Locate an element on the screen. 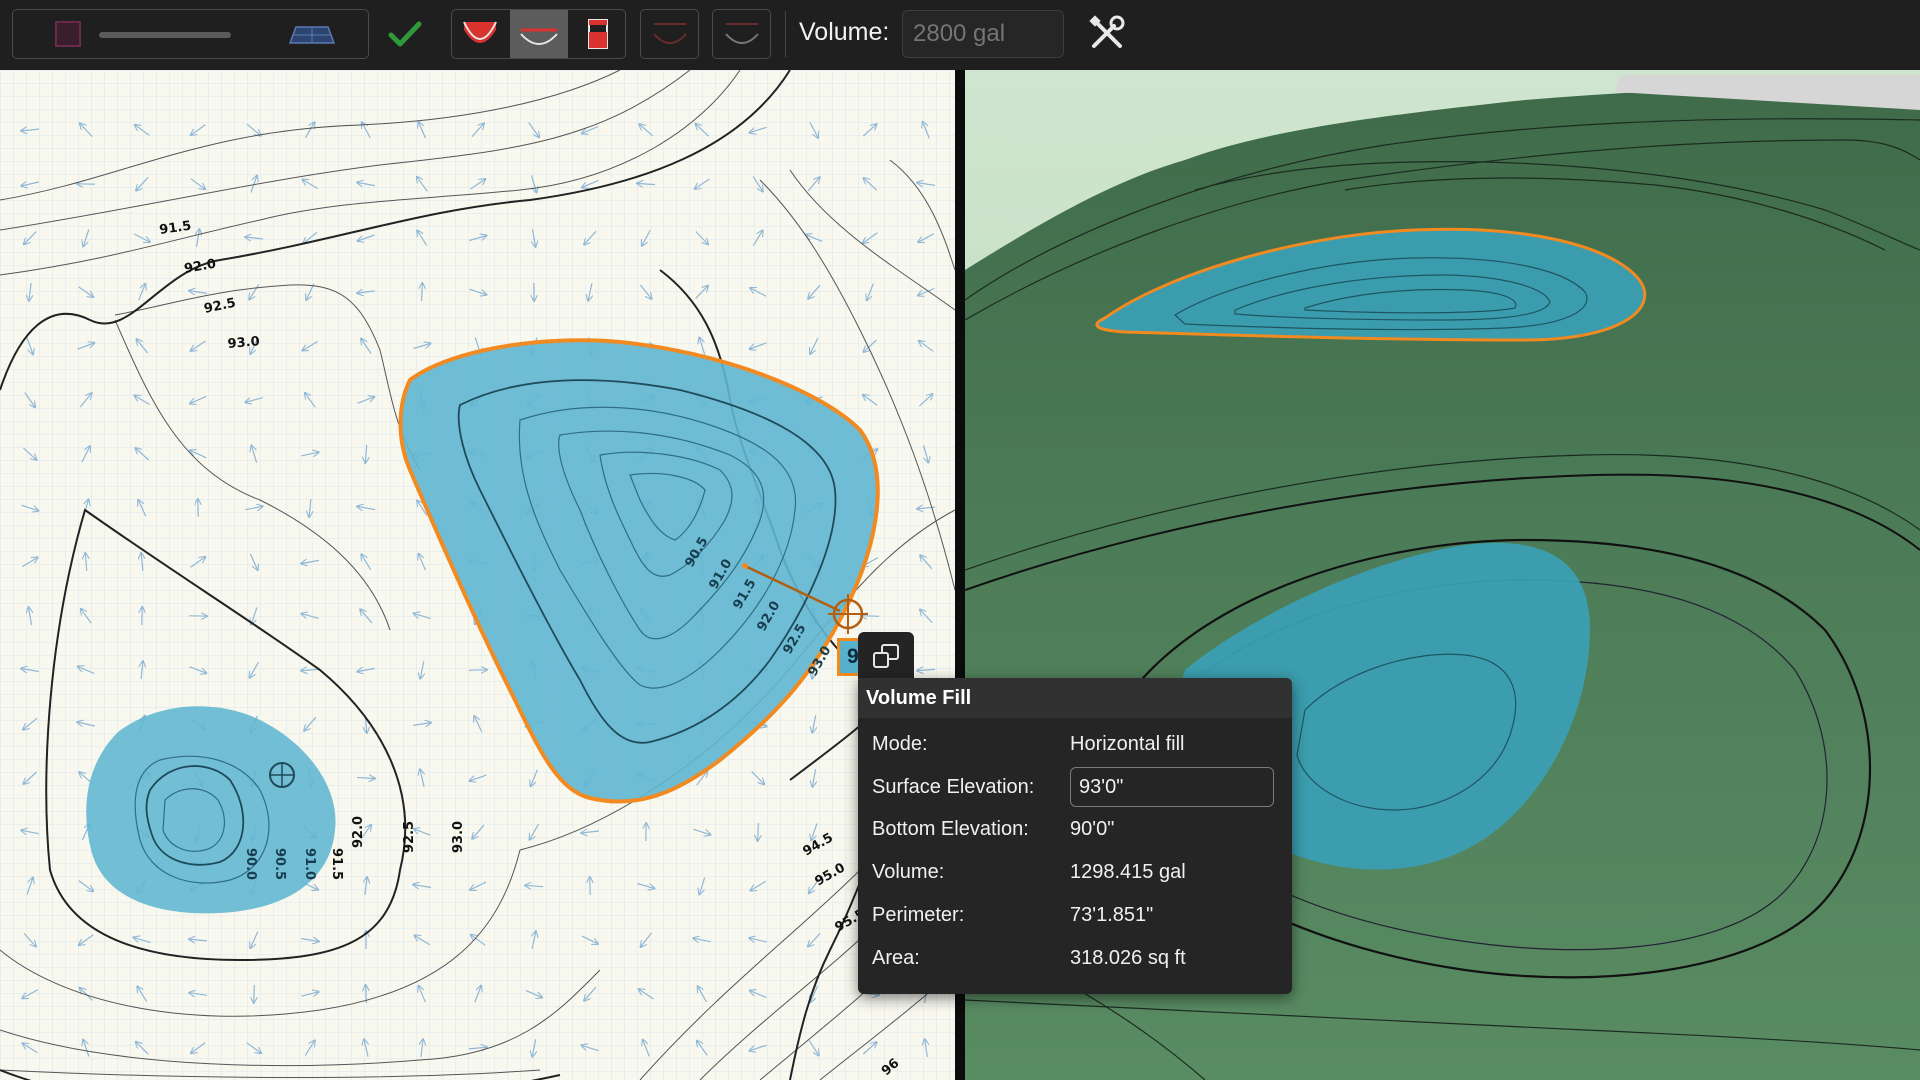  volume-fill-icon is located at coordinates (886, 656).